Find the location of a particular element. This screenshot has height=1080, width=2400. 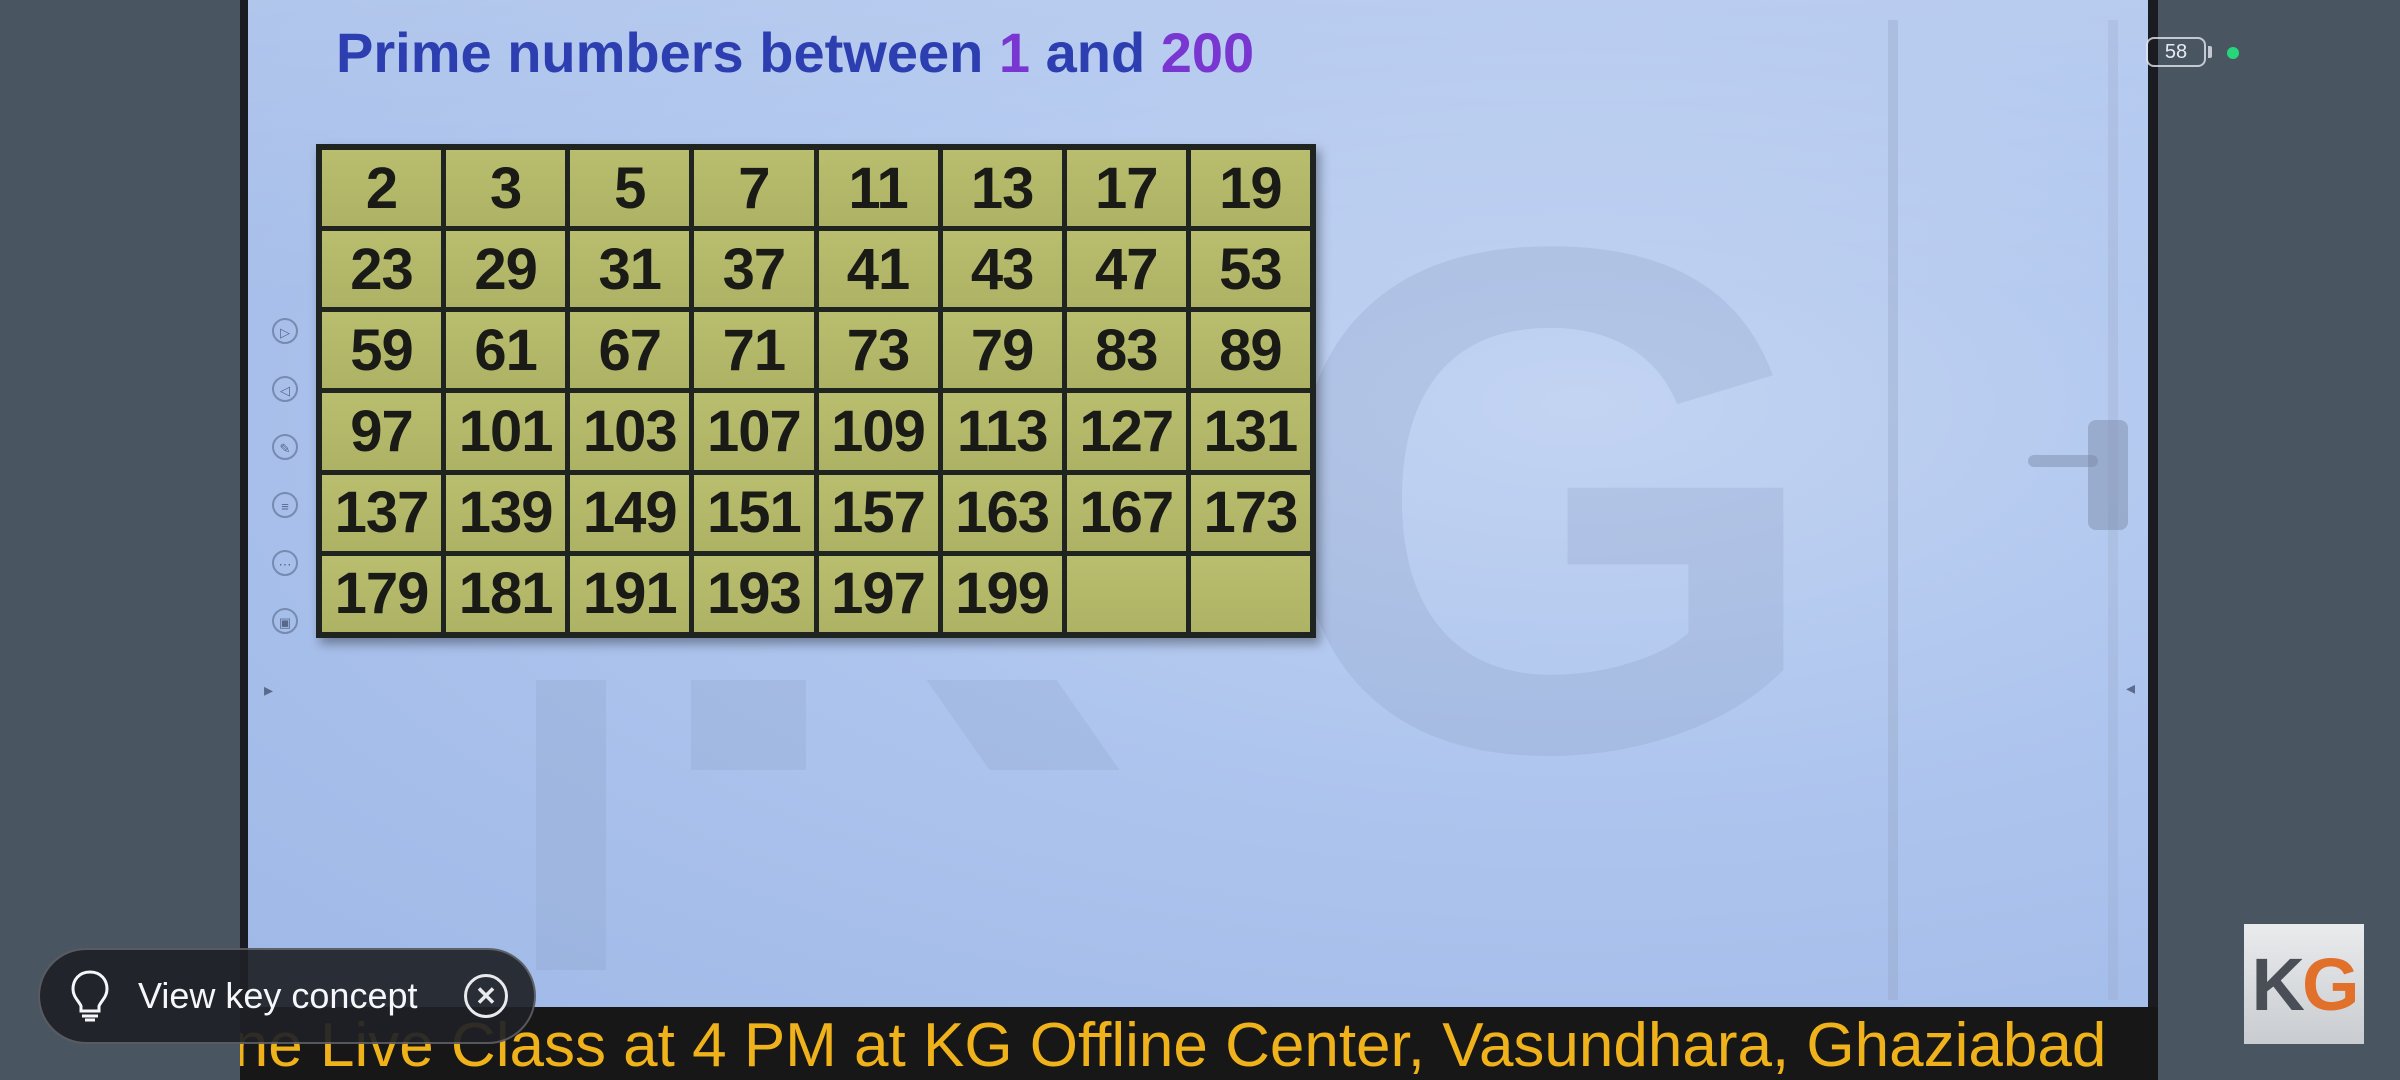

rewind-icon: ◁ is located at coordinates (285, 389).